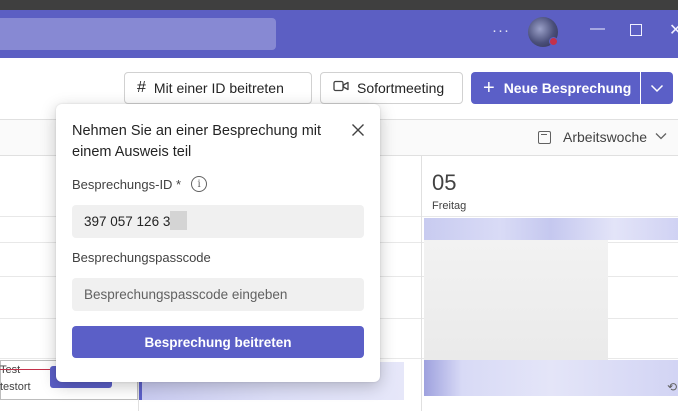 The height and width of the screenshot is (411, 678). I want to click on new-meeting-label: Neue Besprechung, so click(567, 88).